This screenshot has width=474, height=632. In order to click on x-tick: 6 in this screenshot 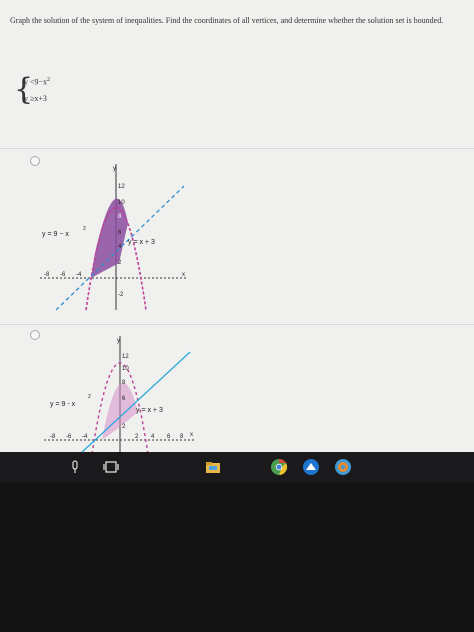, I will do `click(169, 437)`.